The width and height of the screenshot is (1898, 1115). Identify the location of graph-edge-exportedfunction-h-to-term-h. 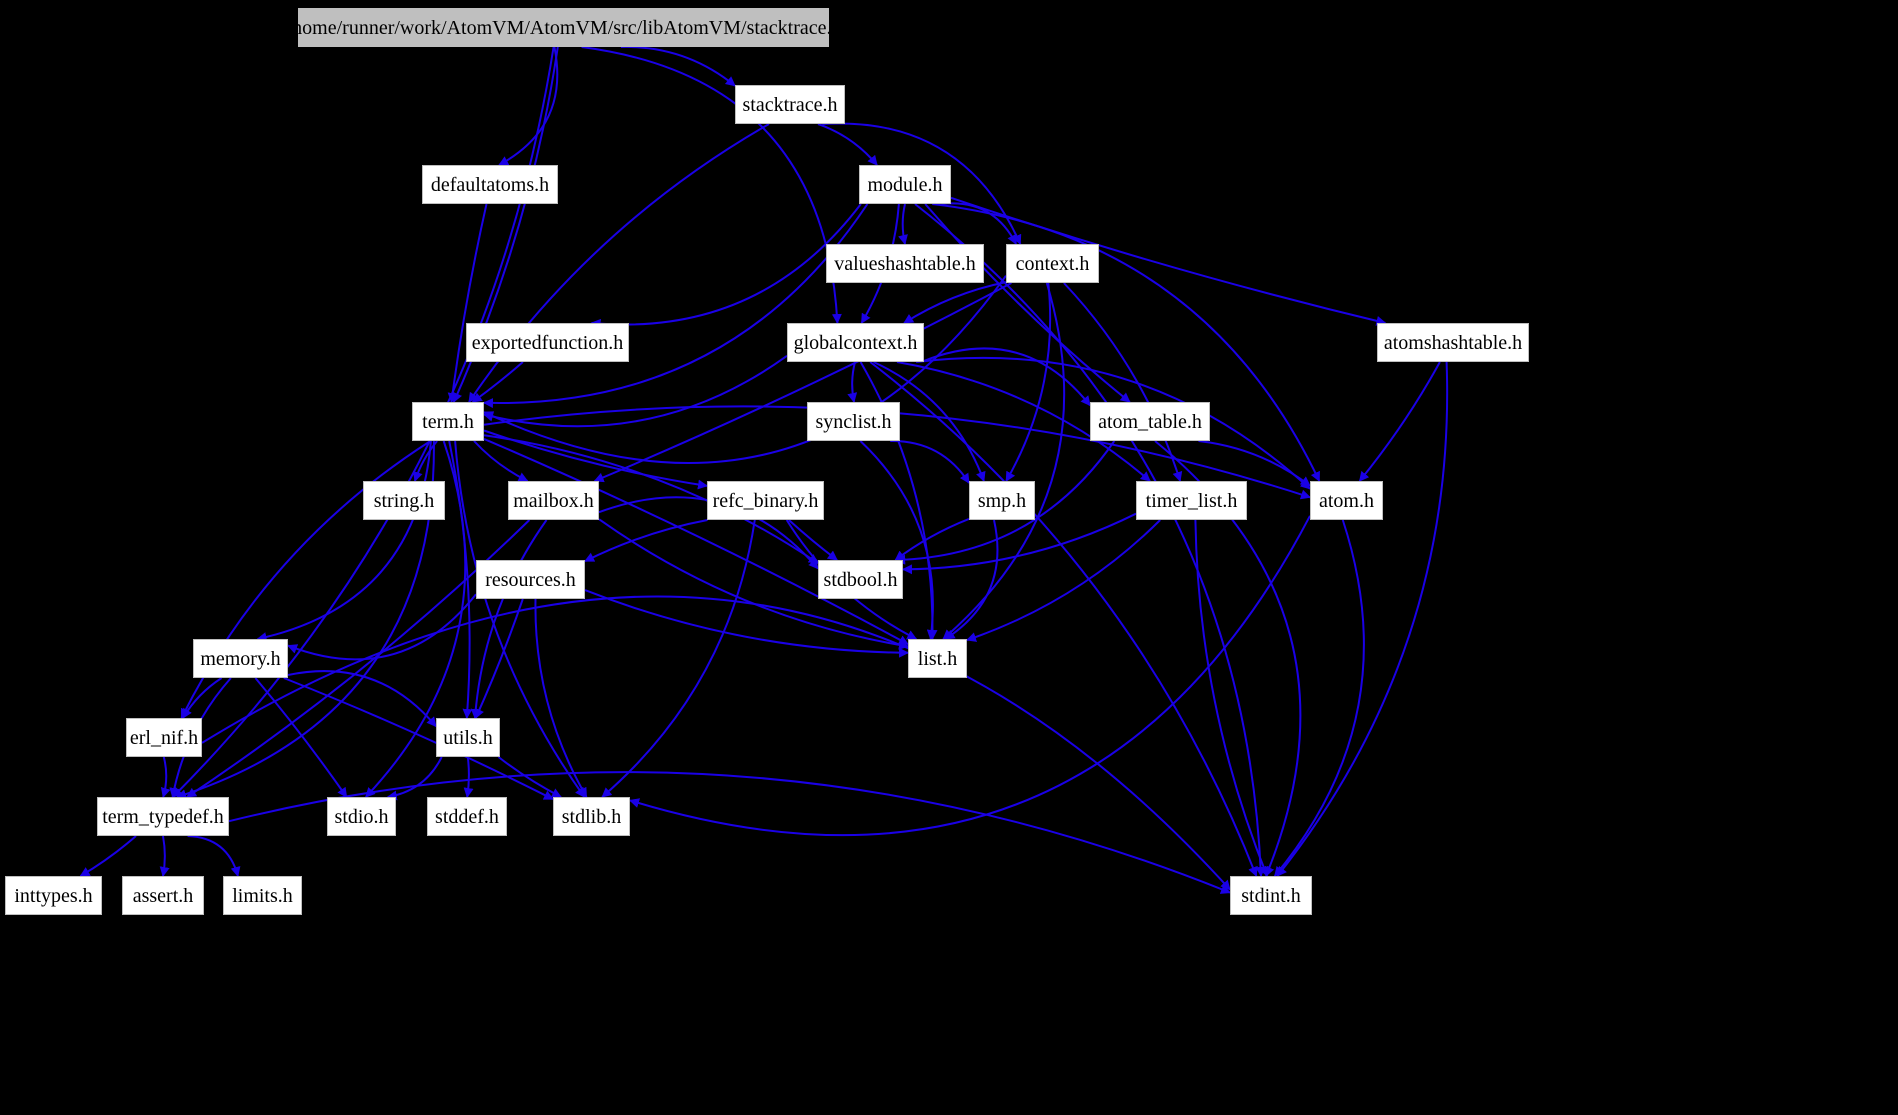
(497, 382).